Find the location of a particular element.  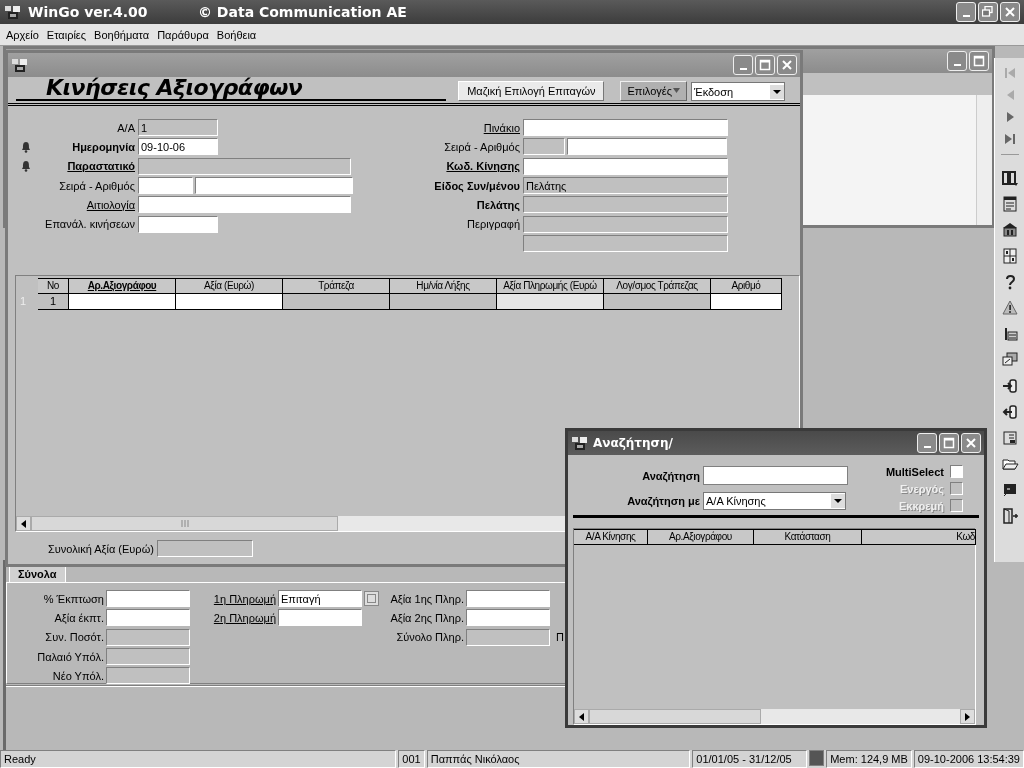

field-link: 1η Πληρωμή is located at coordinates (244, 598).